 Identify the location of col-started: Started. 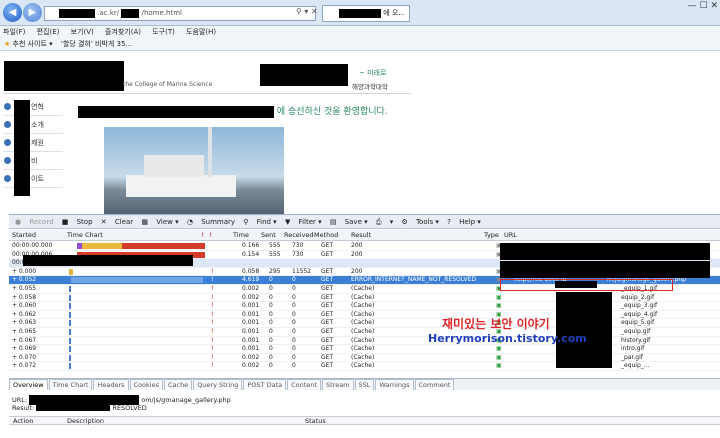
(24, 235).